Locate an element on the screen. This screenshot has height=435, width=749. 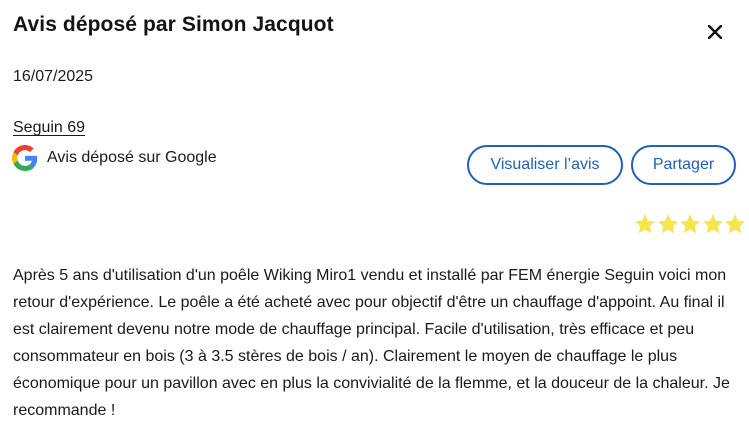
share-button: Partager is located at coordinates (683, 165).